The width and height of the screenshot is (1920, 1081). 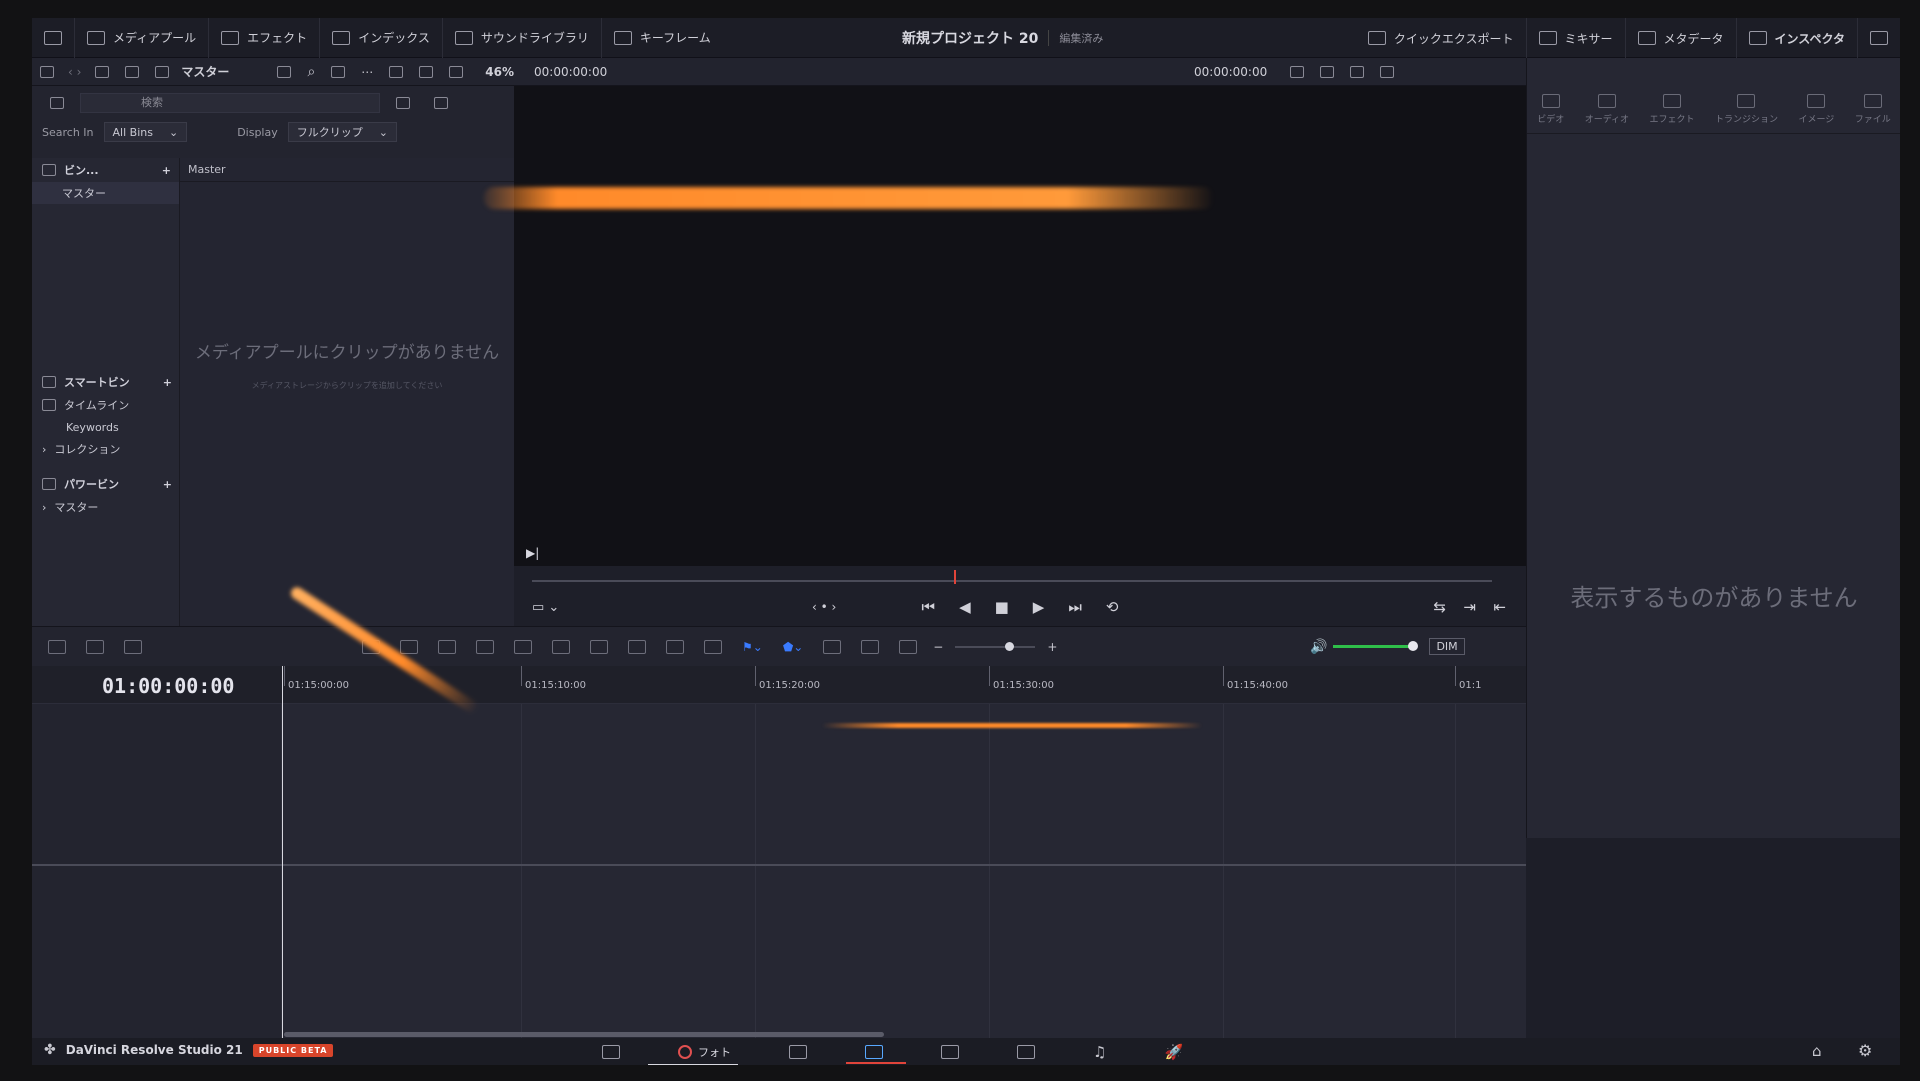 What do you see at coordinates (1002, 607) in the screenshot?
I see `stop-icon: ■` at bounding box center [1002, 607].